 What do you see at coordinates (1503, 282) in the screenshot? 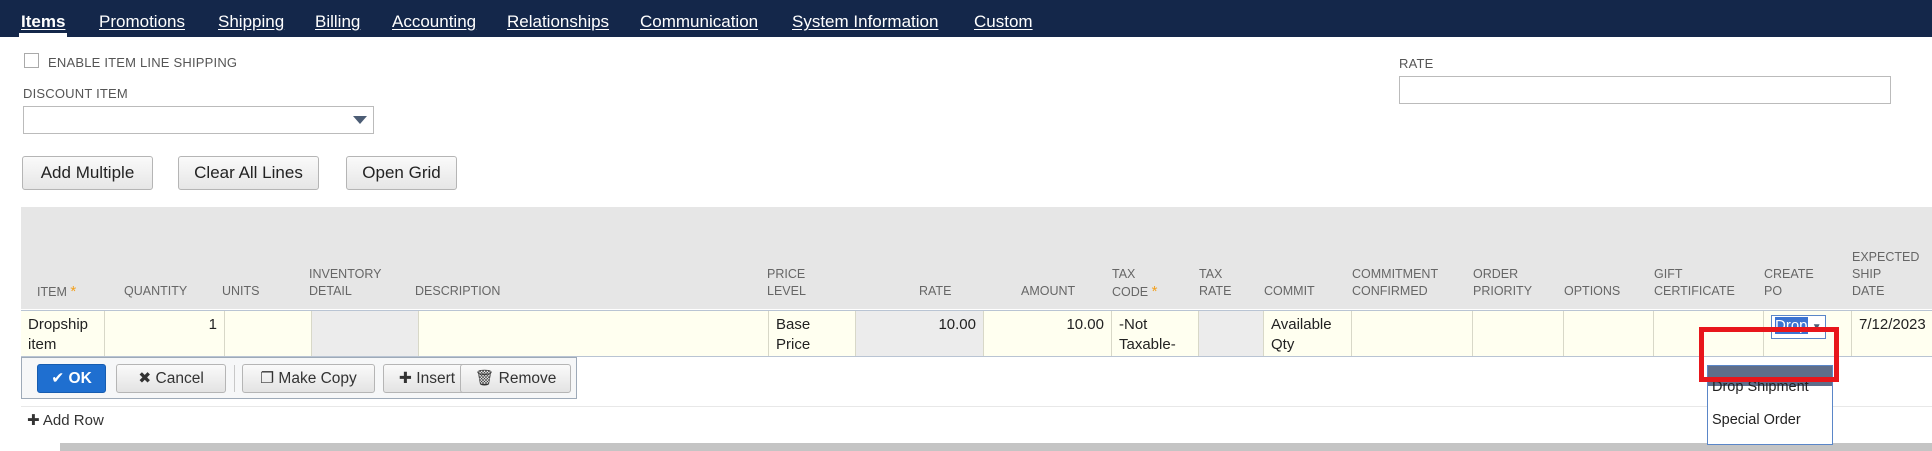
I see `col-order-priority: ORDER PRIORITY` at bounding box center [1503, 282].